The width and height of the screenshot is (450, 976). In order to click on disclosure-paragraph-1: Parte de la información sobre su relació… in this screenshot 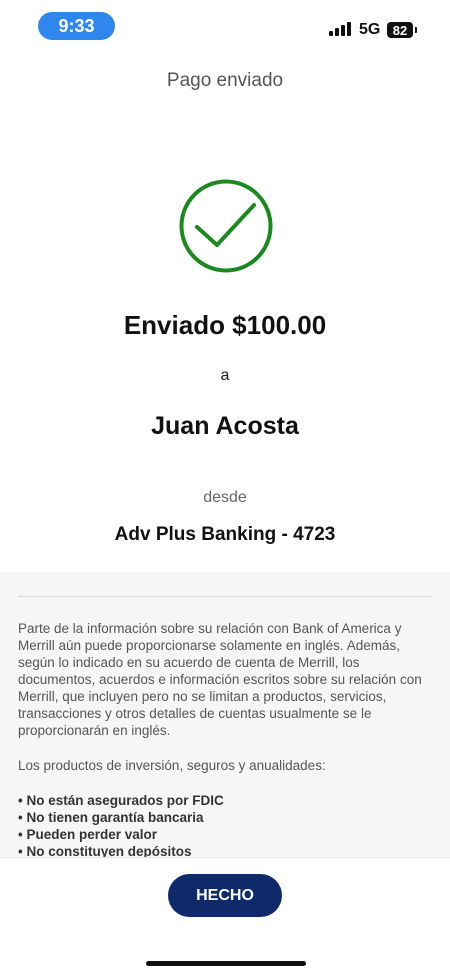, I will do `click(220, 679)`.